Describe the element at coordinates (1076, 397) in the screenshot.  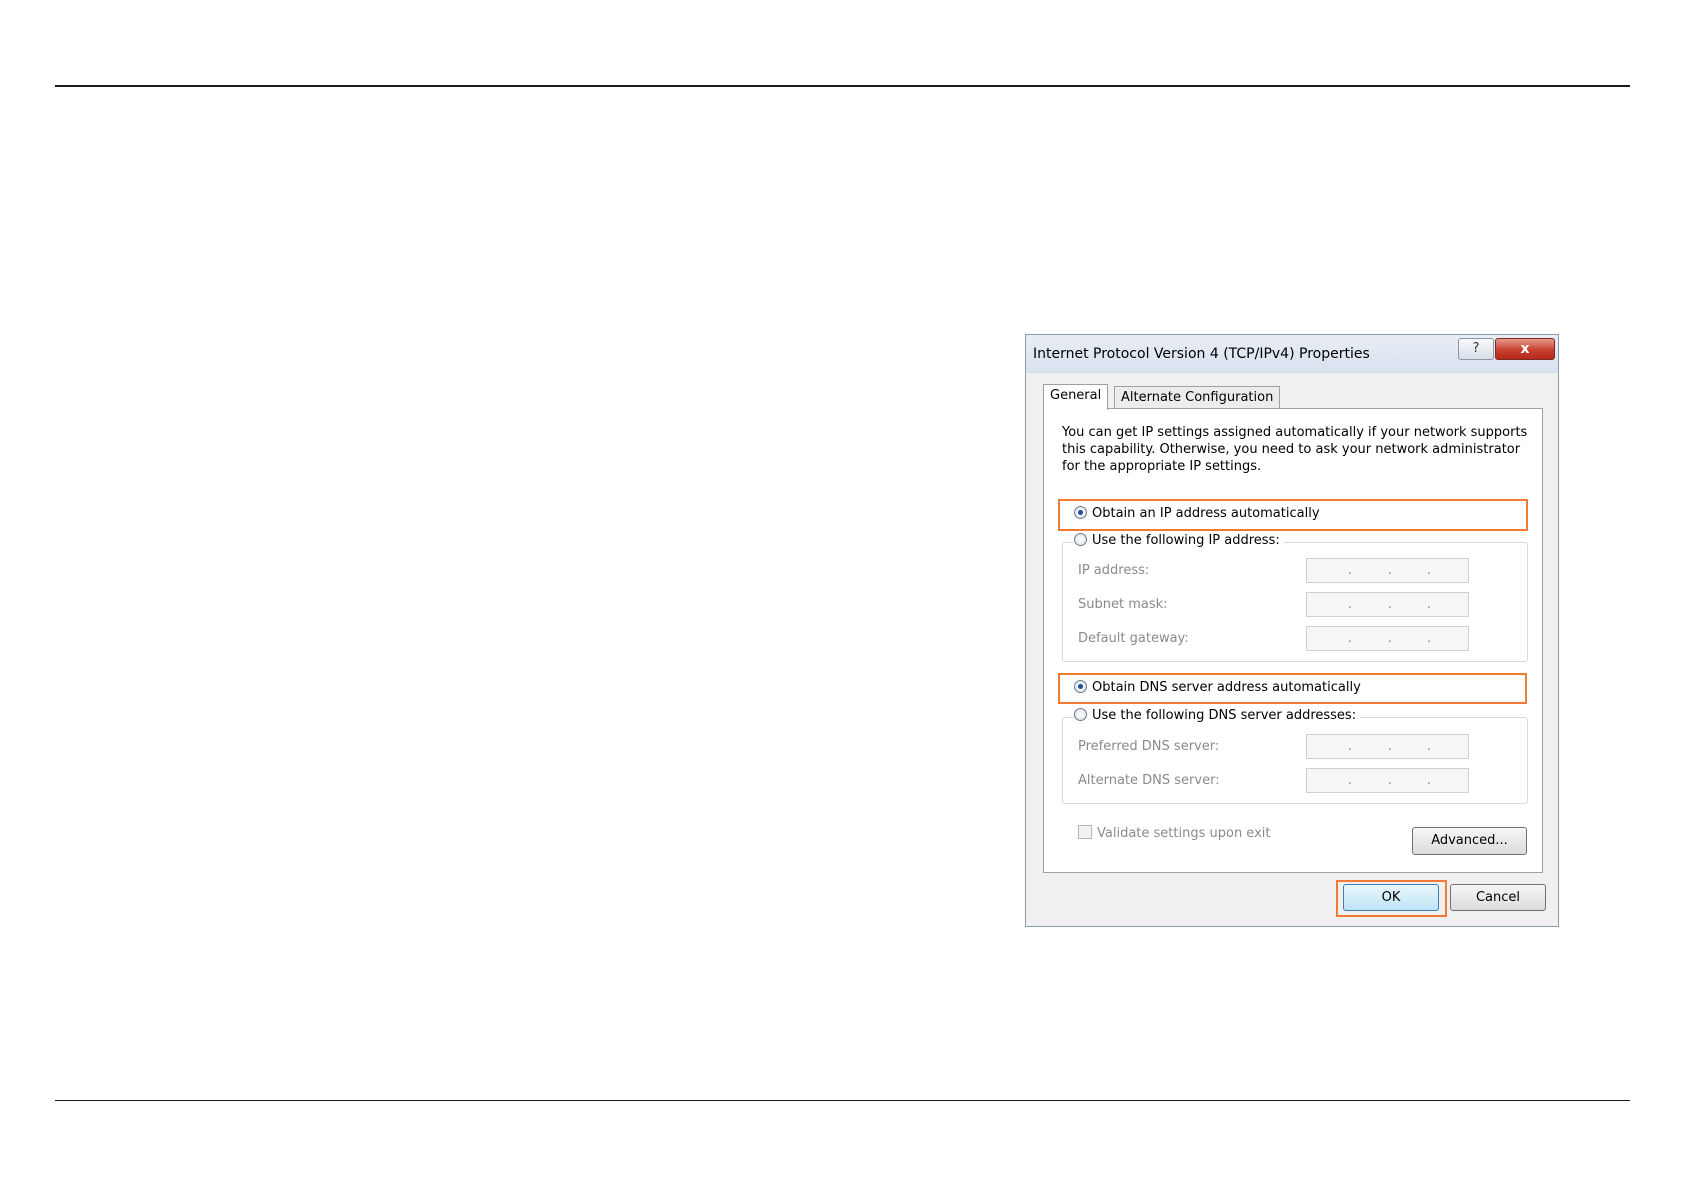
I see `tab-general: General` at that location.